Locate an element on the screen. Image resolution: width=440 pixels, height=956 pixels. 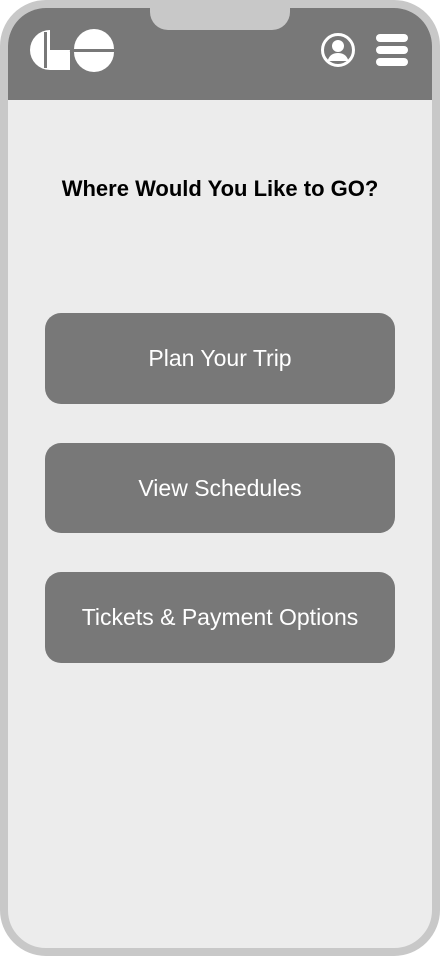
logo-g-bottom is located at coordinates (60, 61).